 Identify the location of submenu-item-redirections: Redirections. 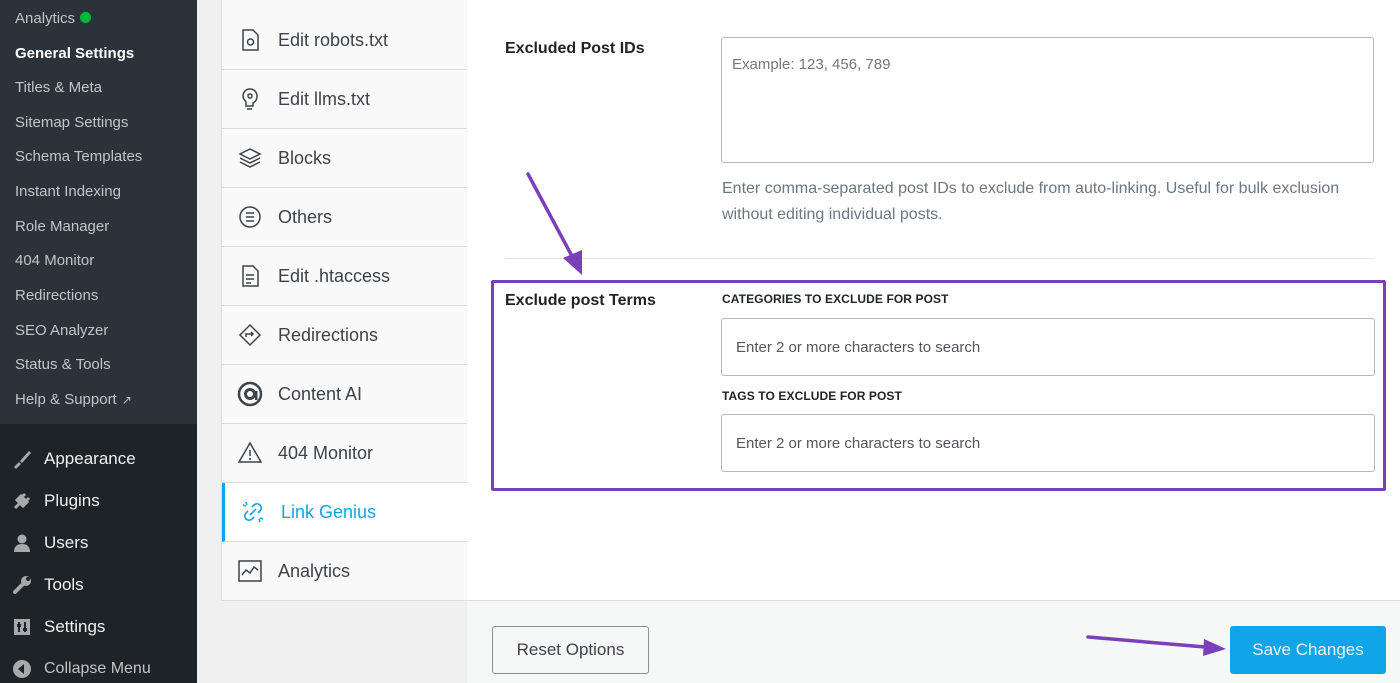
(56, 295).